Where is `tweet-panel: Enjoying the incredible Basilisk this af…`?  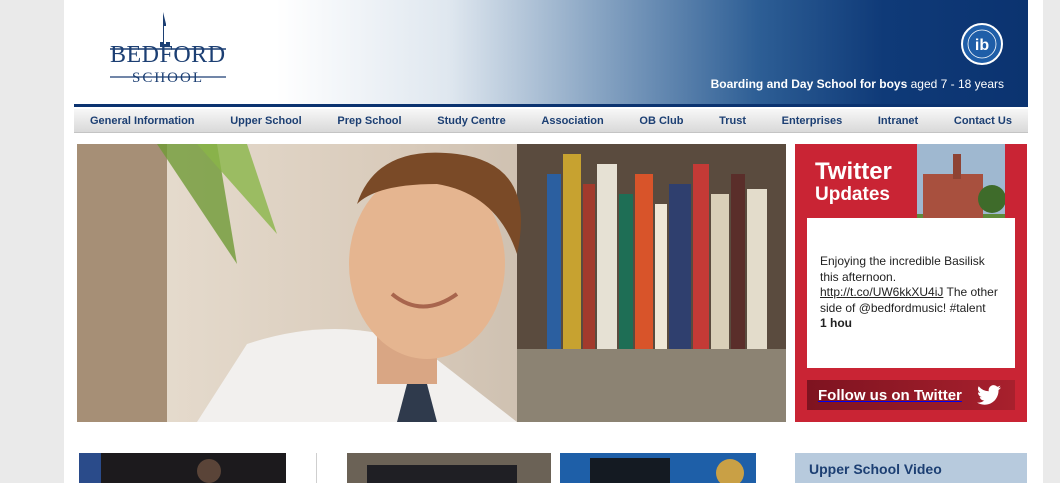
tweet-panel: Enjoying the incredible Basilisk this af… is located at coordinates (911, 293).